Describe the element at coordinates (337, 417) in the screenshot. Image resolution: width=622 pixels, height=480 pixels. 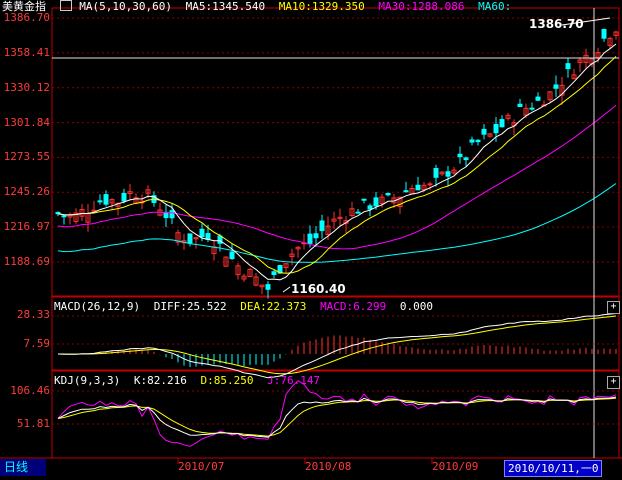
I see `d-line` at that location.